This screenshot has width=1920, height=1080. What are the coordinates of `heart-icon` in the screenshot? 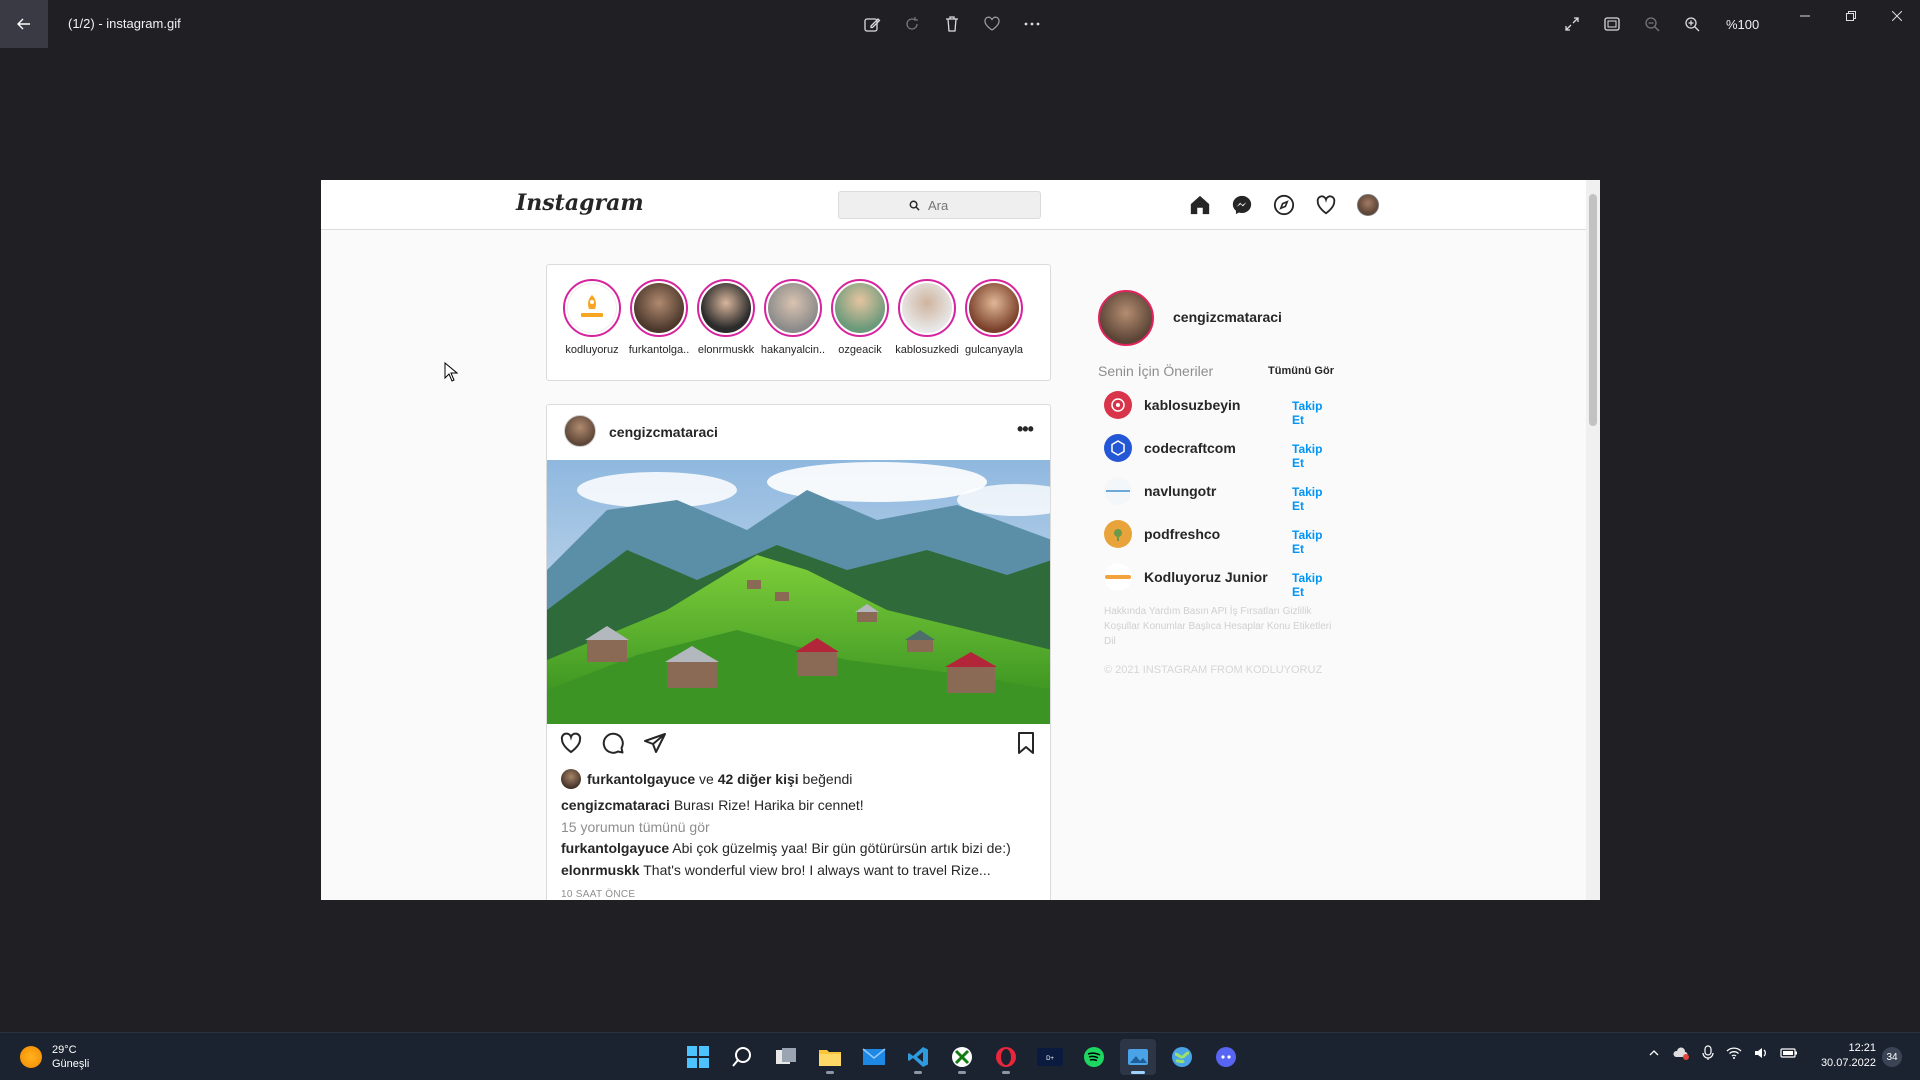 It's located at (1326, 205).